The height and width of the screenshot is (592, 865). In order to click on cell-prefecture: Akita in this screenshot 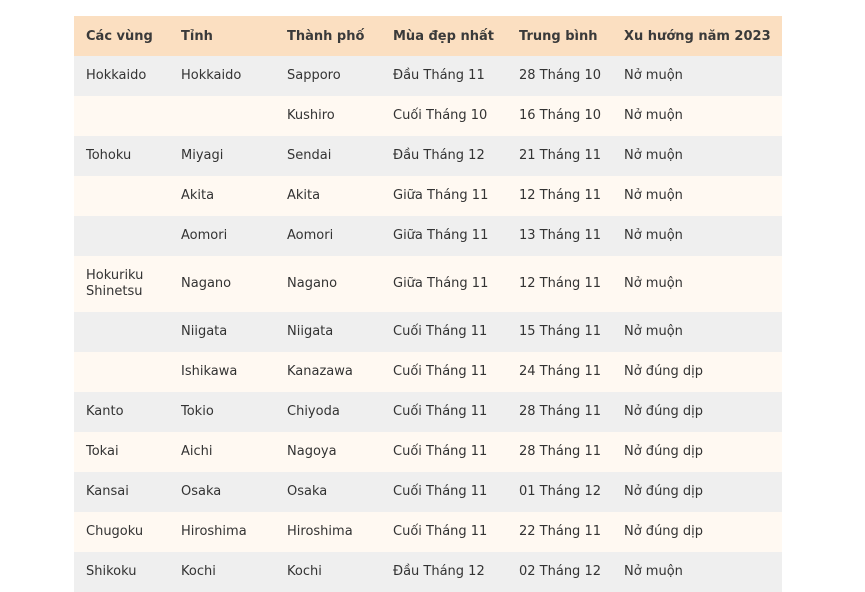, I will do `click(222, 196)`.